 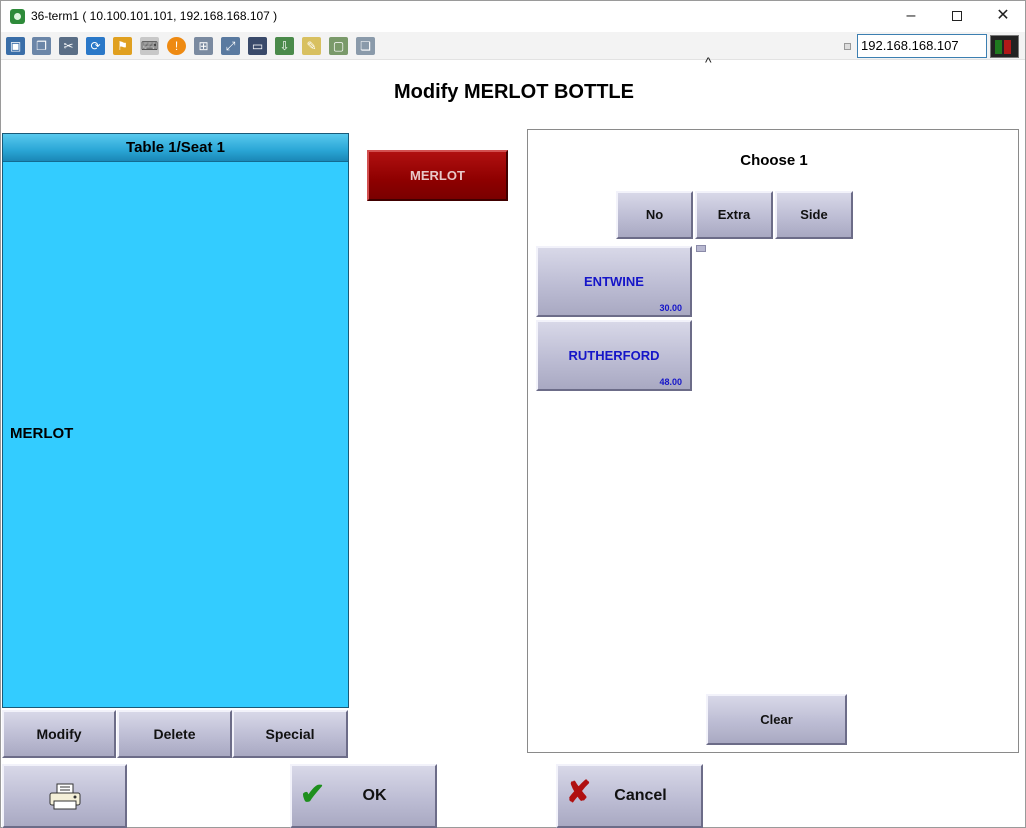 I want to click on option-button-rutherford: RUTHERFORD 48.00, so click(x=614, y=355).